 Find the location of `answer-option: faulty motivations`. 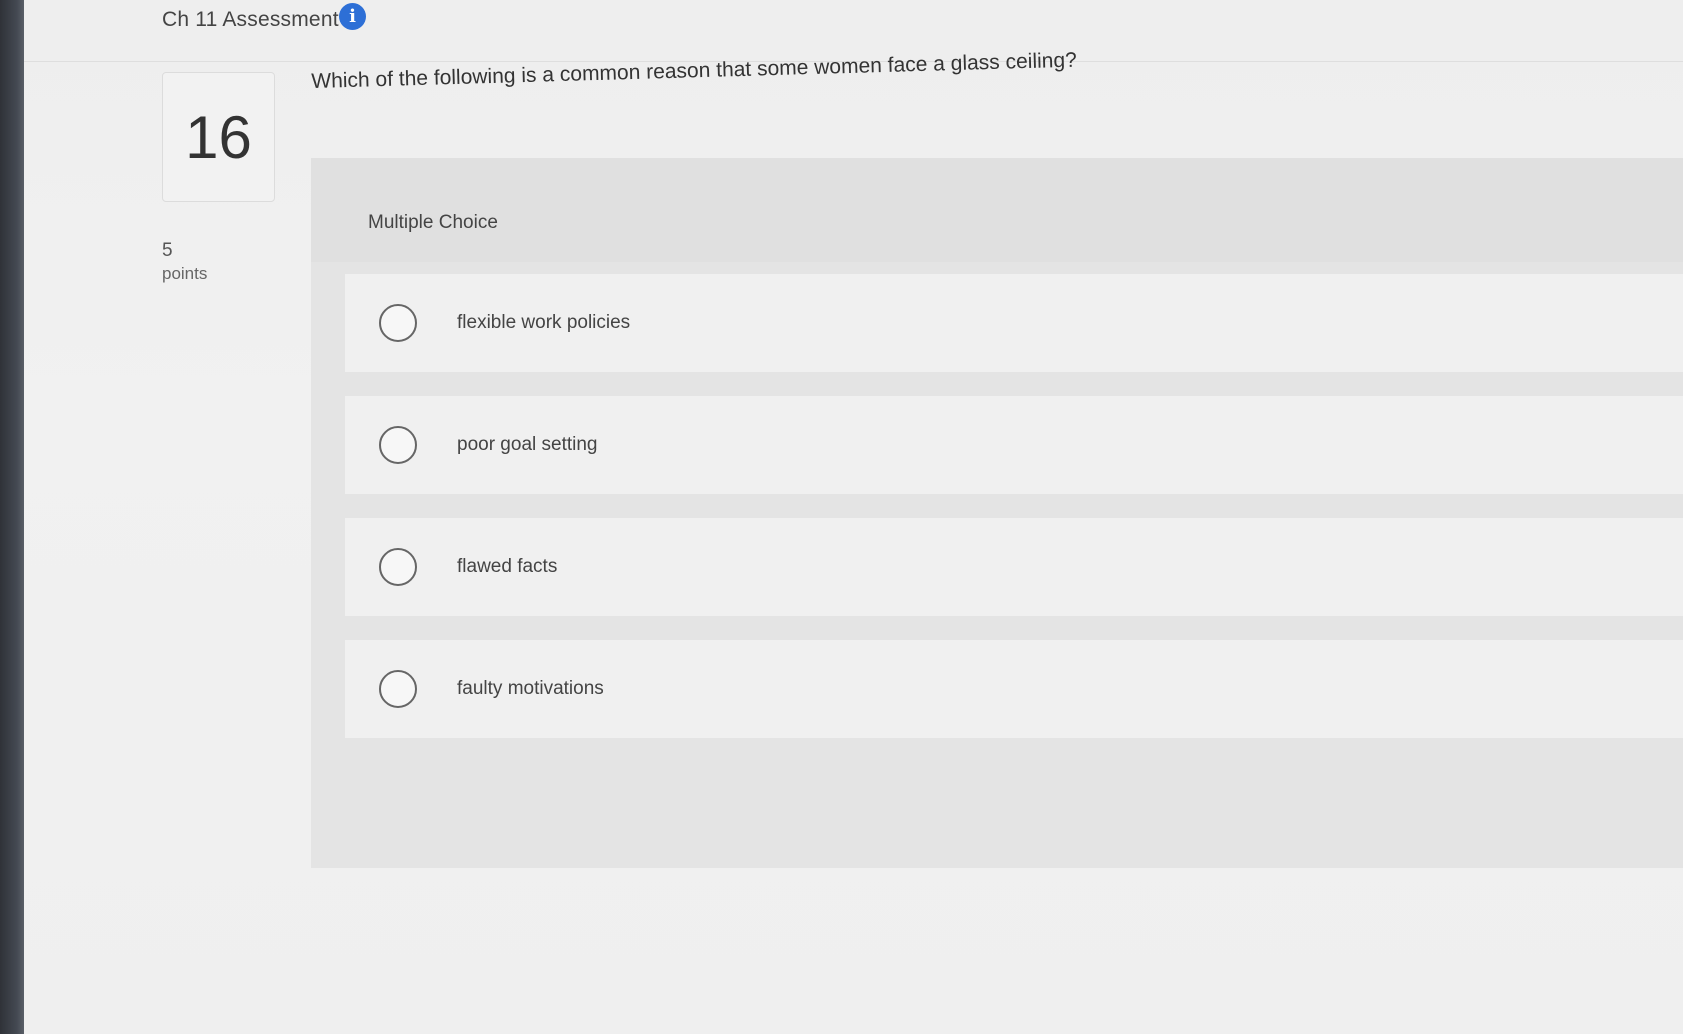

answer-option: faulty motivations is located at coordinates (1014, 689).